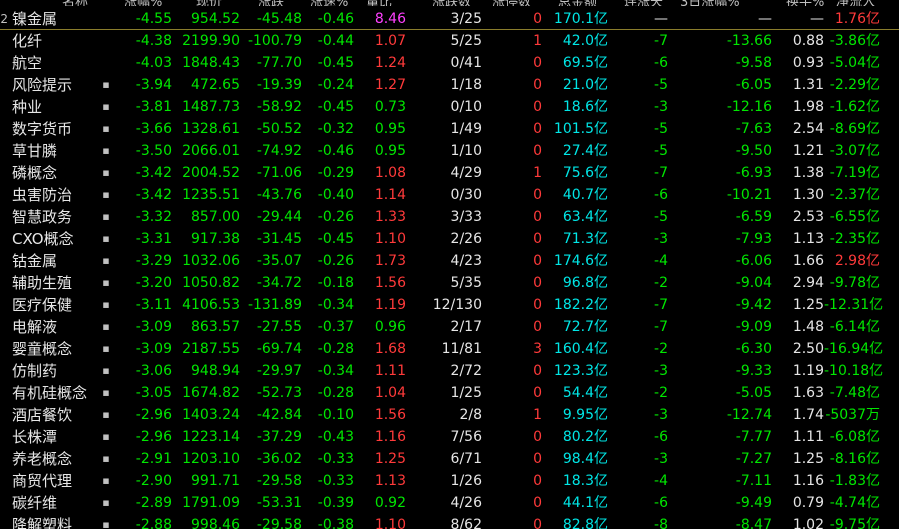  I want to click on turnover-rate: 0.79, so click(808, 503).